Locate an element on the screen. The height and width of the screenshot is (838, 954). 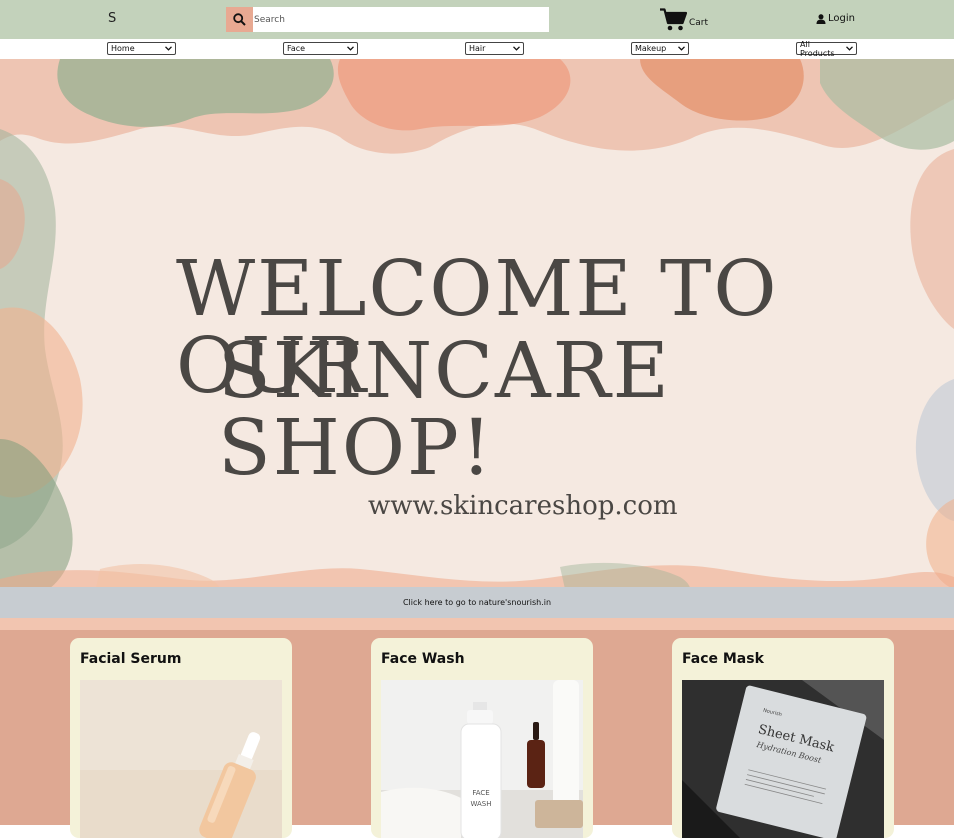
product-title: Facial Serum is located at coordinates (131, 659).